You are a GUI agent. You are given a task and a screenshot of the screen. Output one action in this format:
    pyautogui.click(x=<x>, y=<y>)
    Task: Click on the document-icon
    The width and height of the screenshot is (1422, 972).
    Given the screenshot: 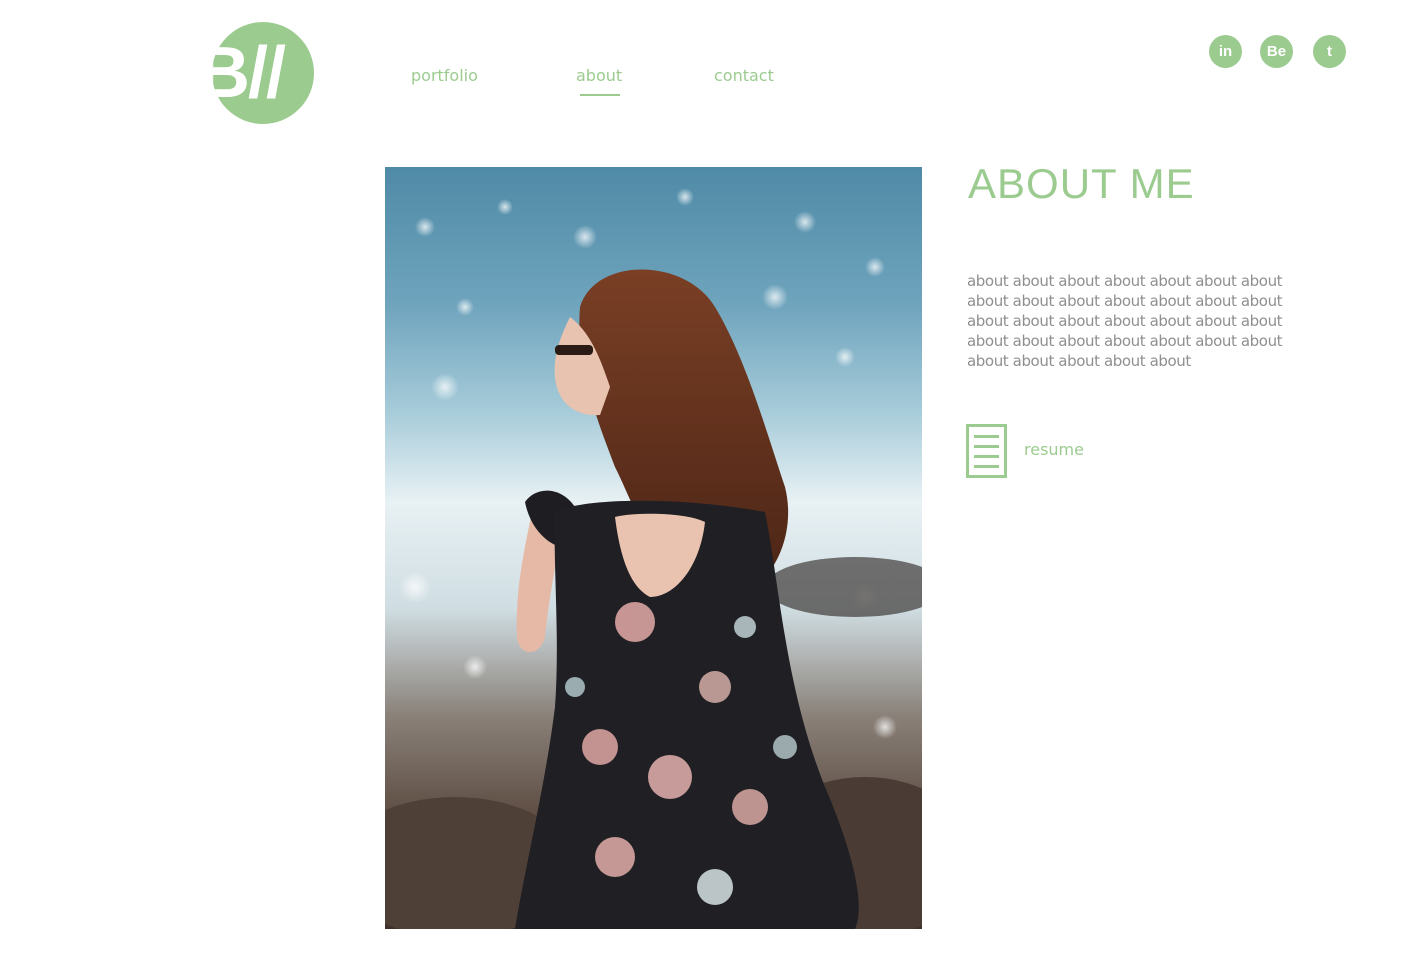 What is the action you would take?
    pyautogui.click(x=986, y=451)
    